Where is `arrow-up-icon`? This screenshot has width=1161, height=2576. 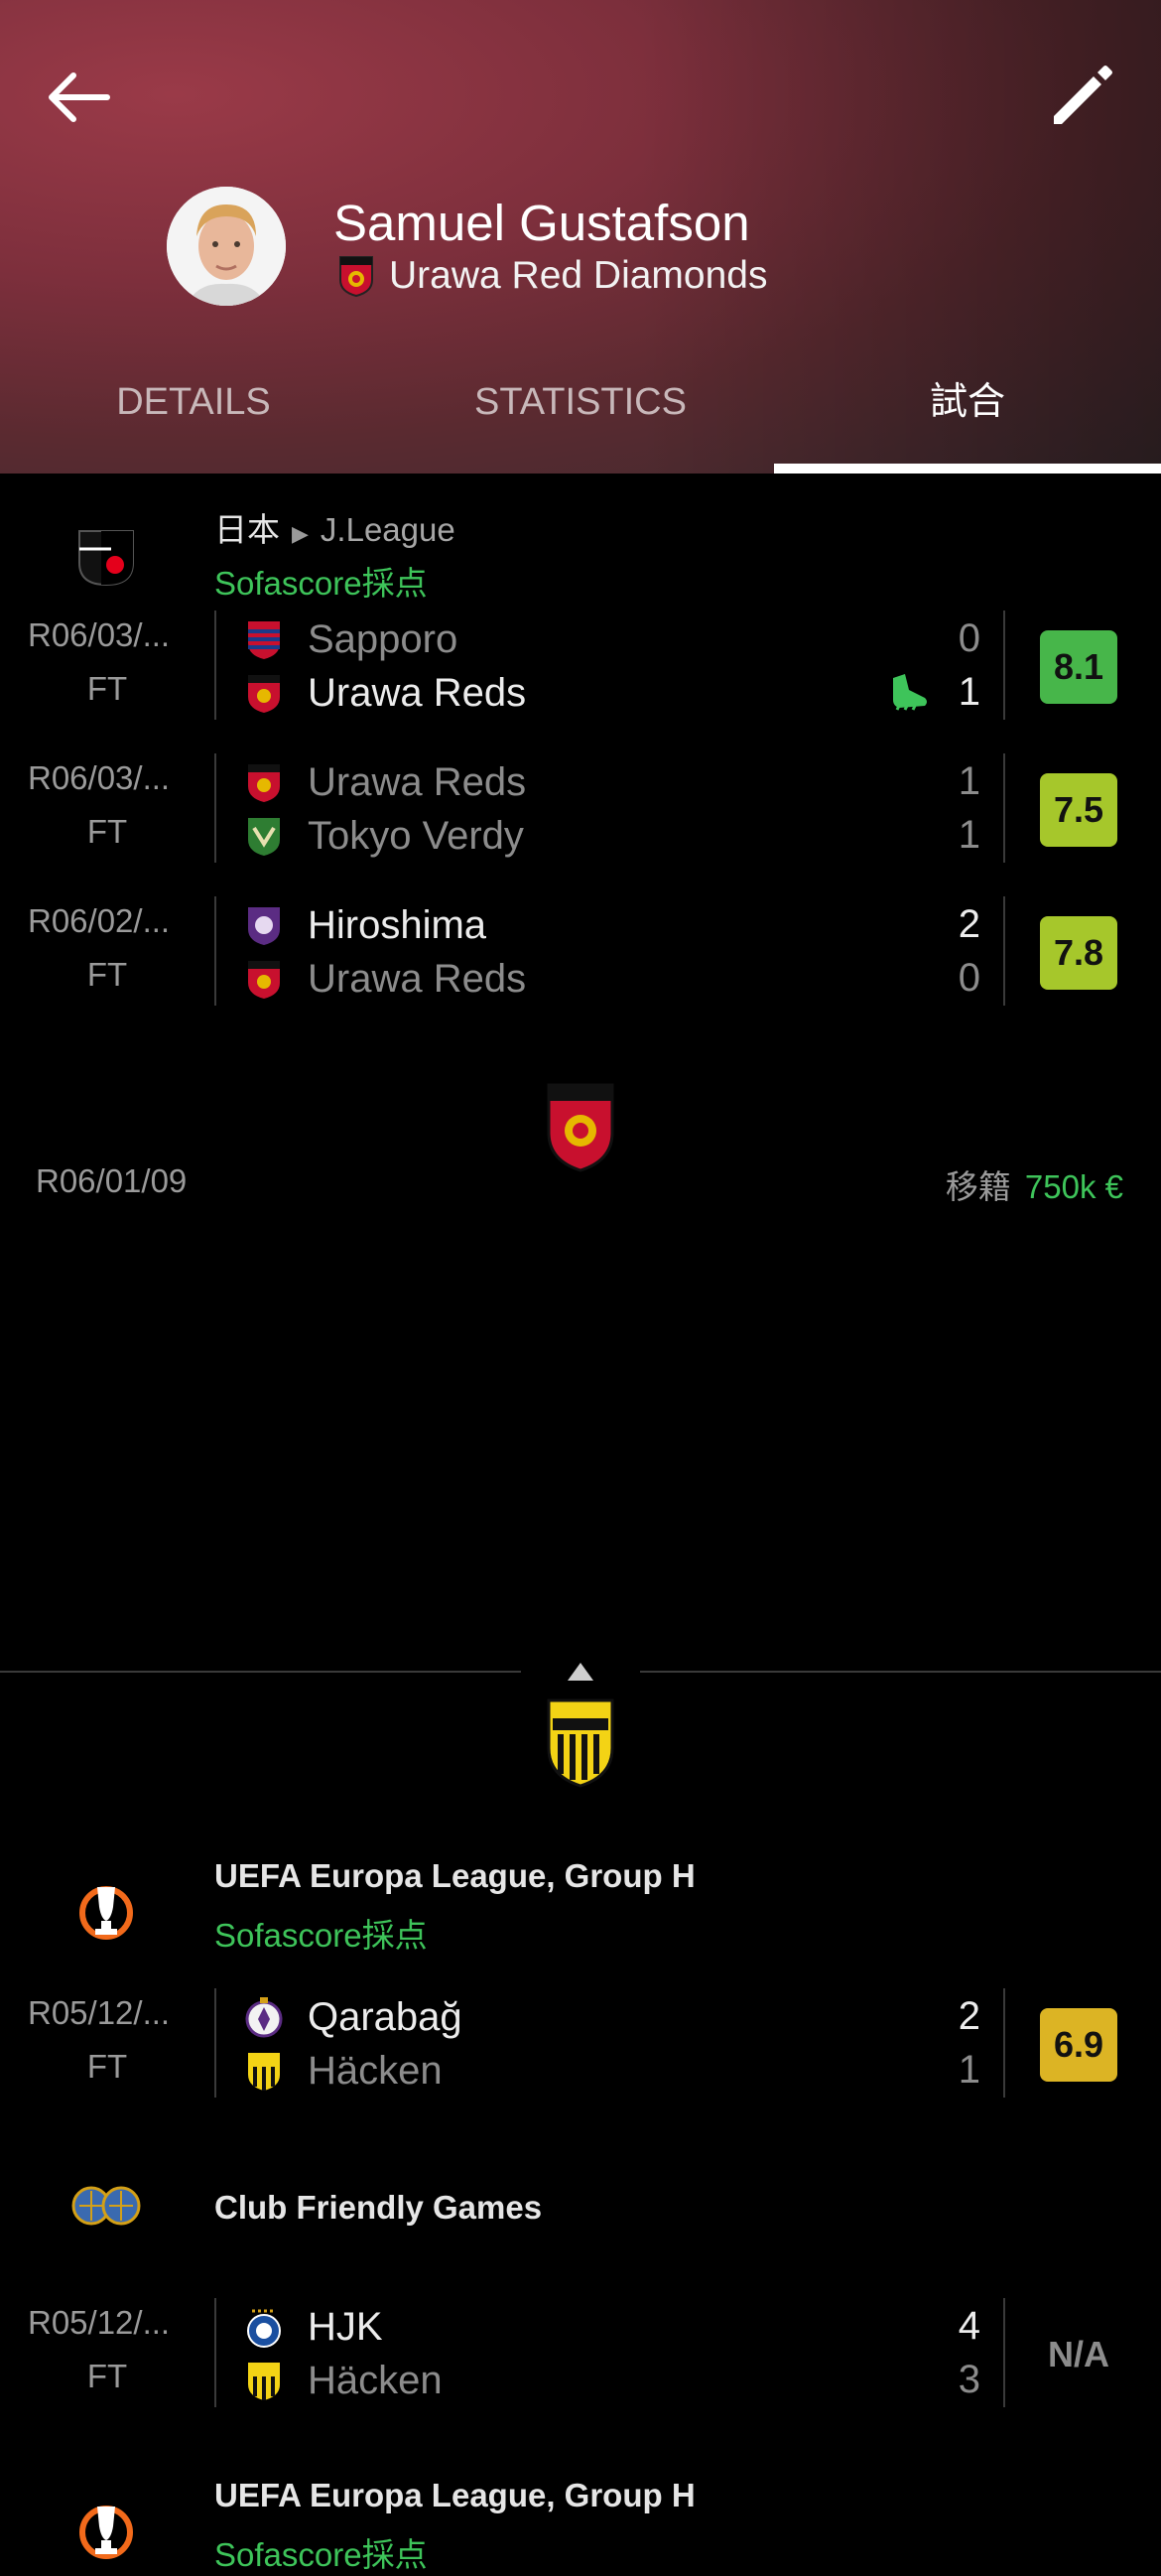
arrow-up-icon is located at coordinates (580, 1672).